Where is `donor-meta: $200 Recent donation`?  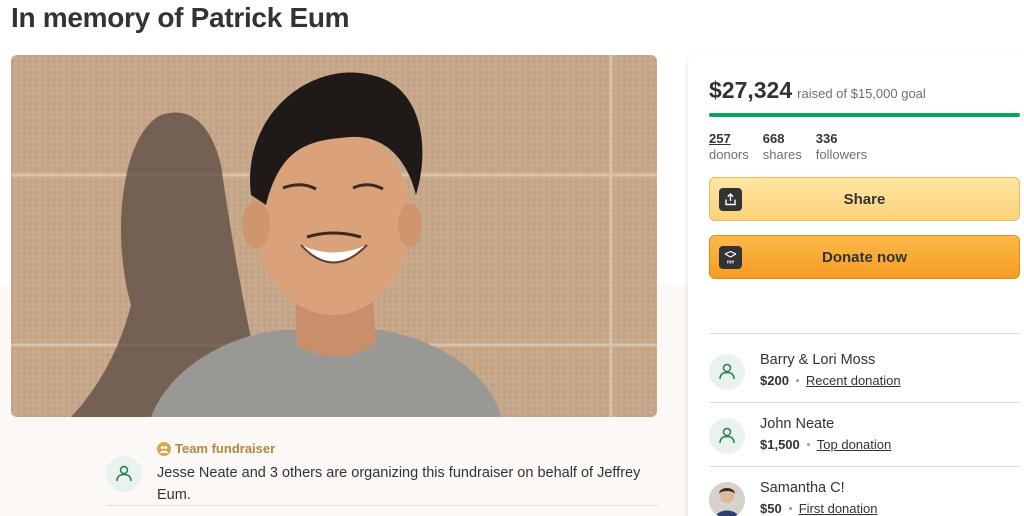 donor-meta: $200 Recent donation is located at coordinates (830, 380).